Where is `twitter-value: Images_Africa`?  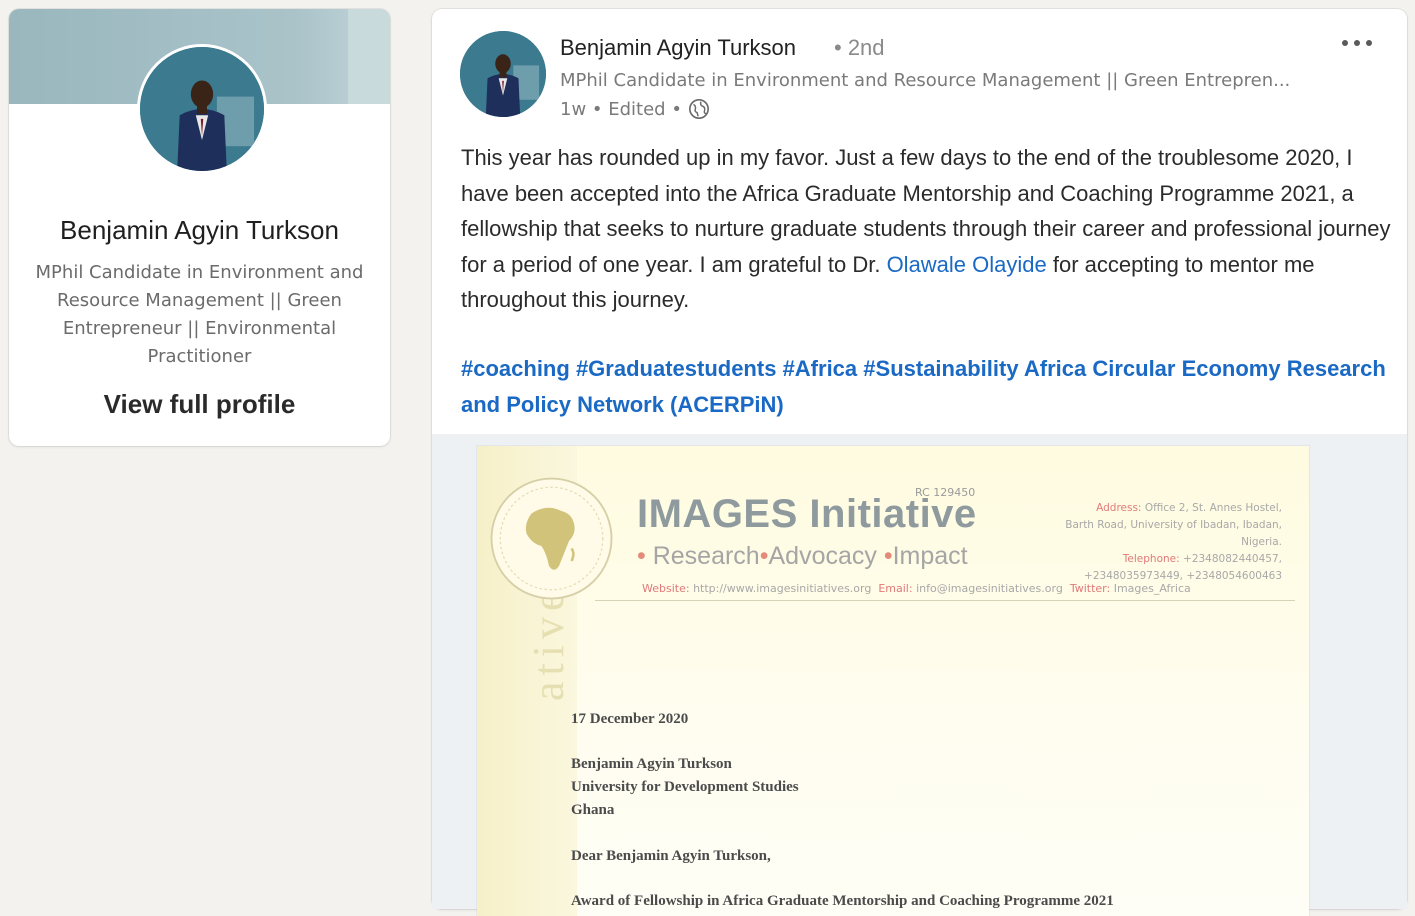 twitter-value: Images_Africa is located at coordinates (1152, 588).